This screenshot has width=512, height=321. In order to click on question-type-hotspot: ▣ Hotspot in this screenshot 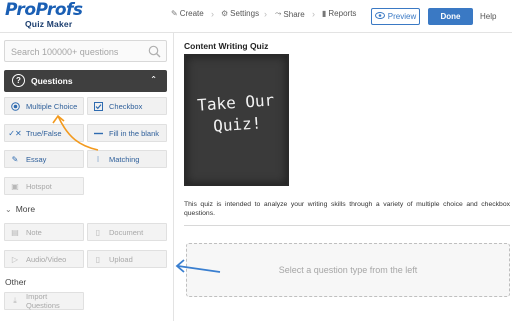, I will do `click(44, 186)`.